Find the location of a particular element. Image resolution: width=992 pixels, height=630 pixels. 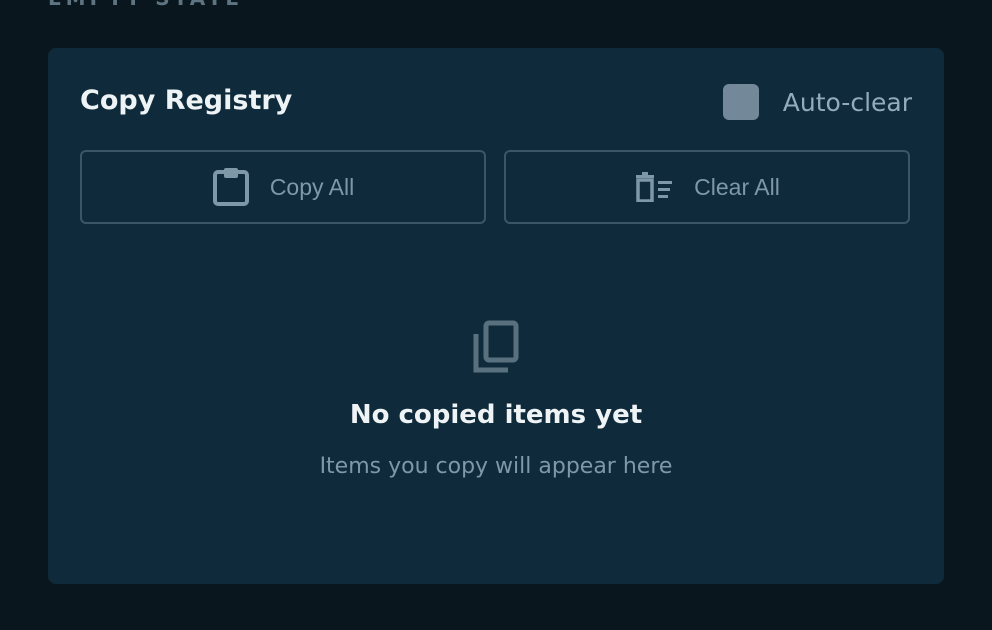

empty-subtitle: Items you copy will appear here is located at coordinates (496, 466).